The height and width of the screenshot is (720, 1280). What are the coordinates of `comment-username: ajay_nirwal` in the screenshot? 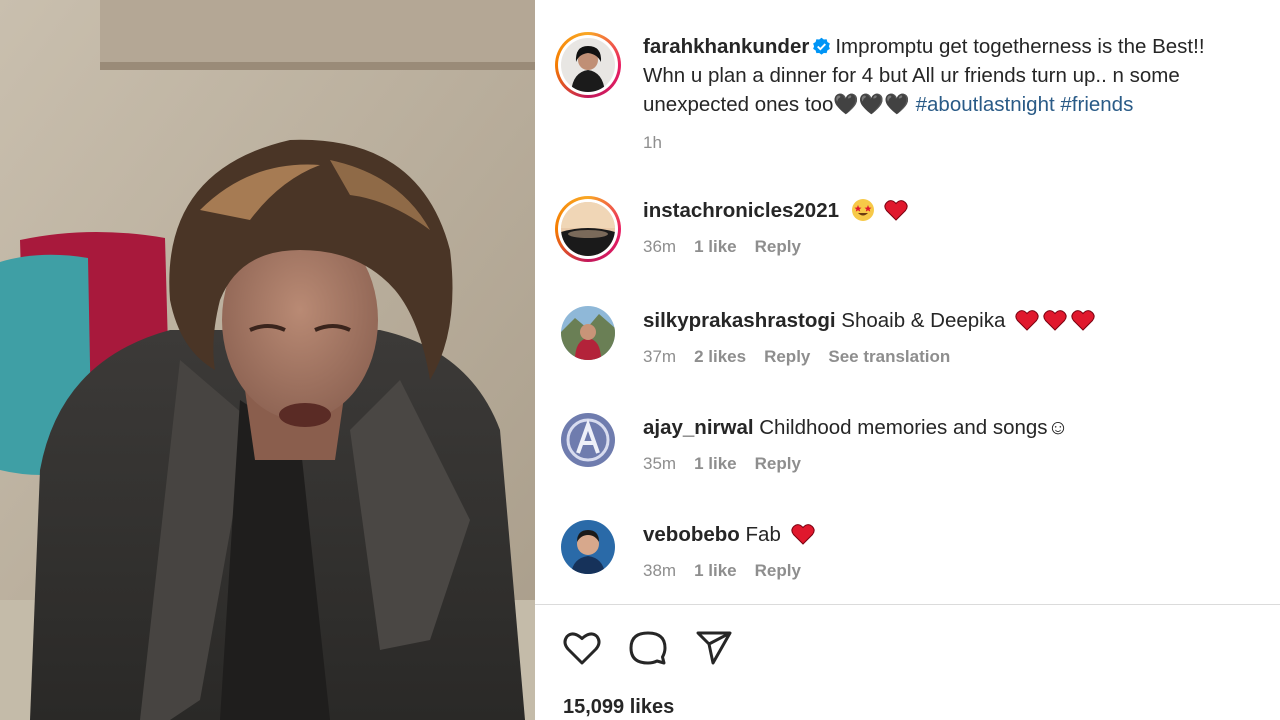 It's located at (698, 427).